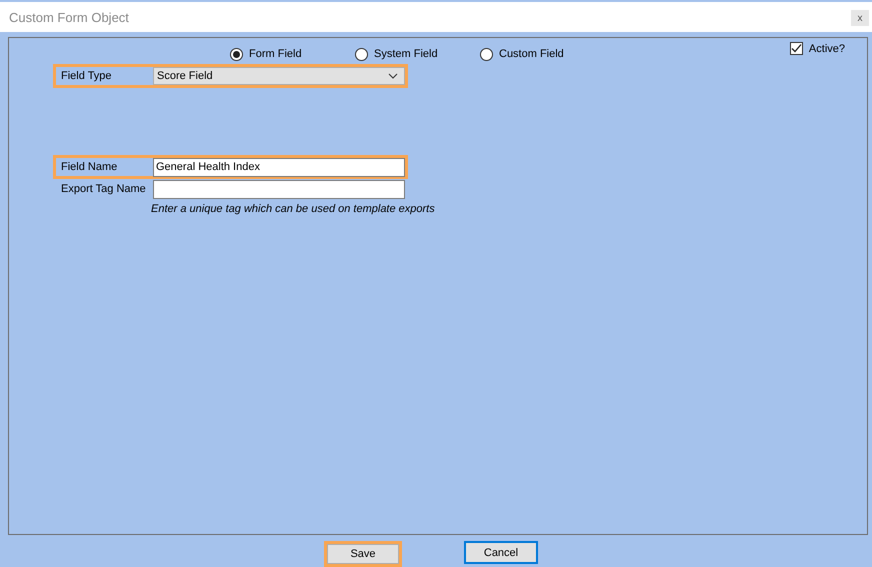 This screenshot has height=567, width=872. Describe the element at coordinates (279, 76) in the screenshot. I see `dropdown: Score Field` at that location.